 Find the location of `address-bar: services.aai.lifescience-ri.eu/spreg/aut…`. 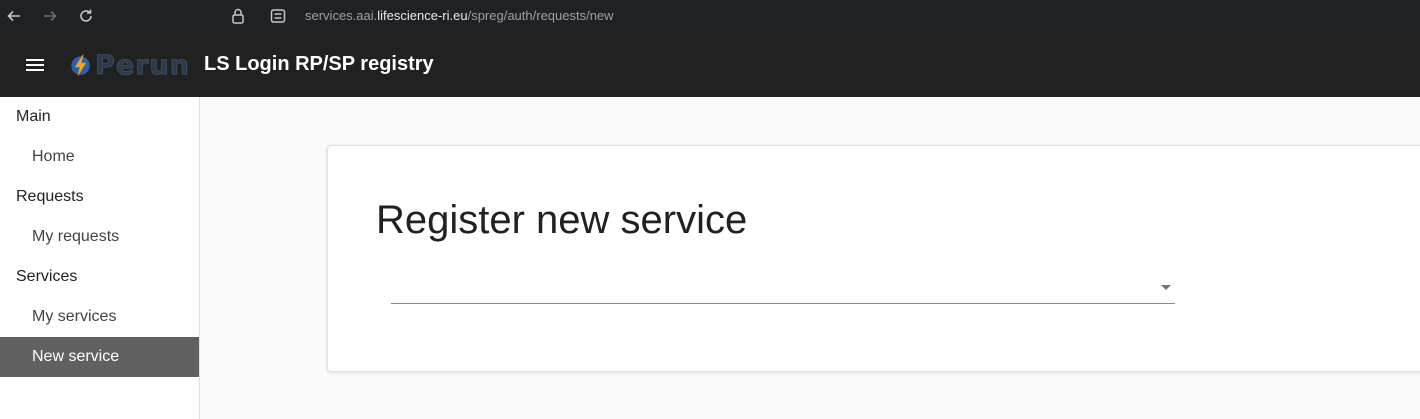

address-bar: services.aai.lifescience-ri.eu/spreg/aut… is located at coordinates (459, 15).